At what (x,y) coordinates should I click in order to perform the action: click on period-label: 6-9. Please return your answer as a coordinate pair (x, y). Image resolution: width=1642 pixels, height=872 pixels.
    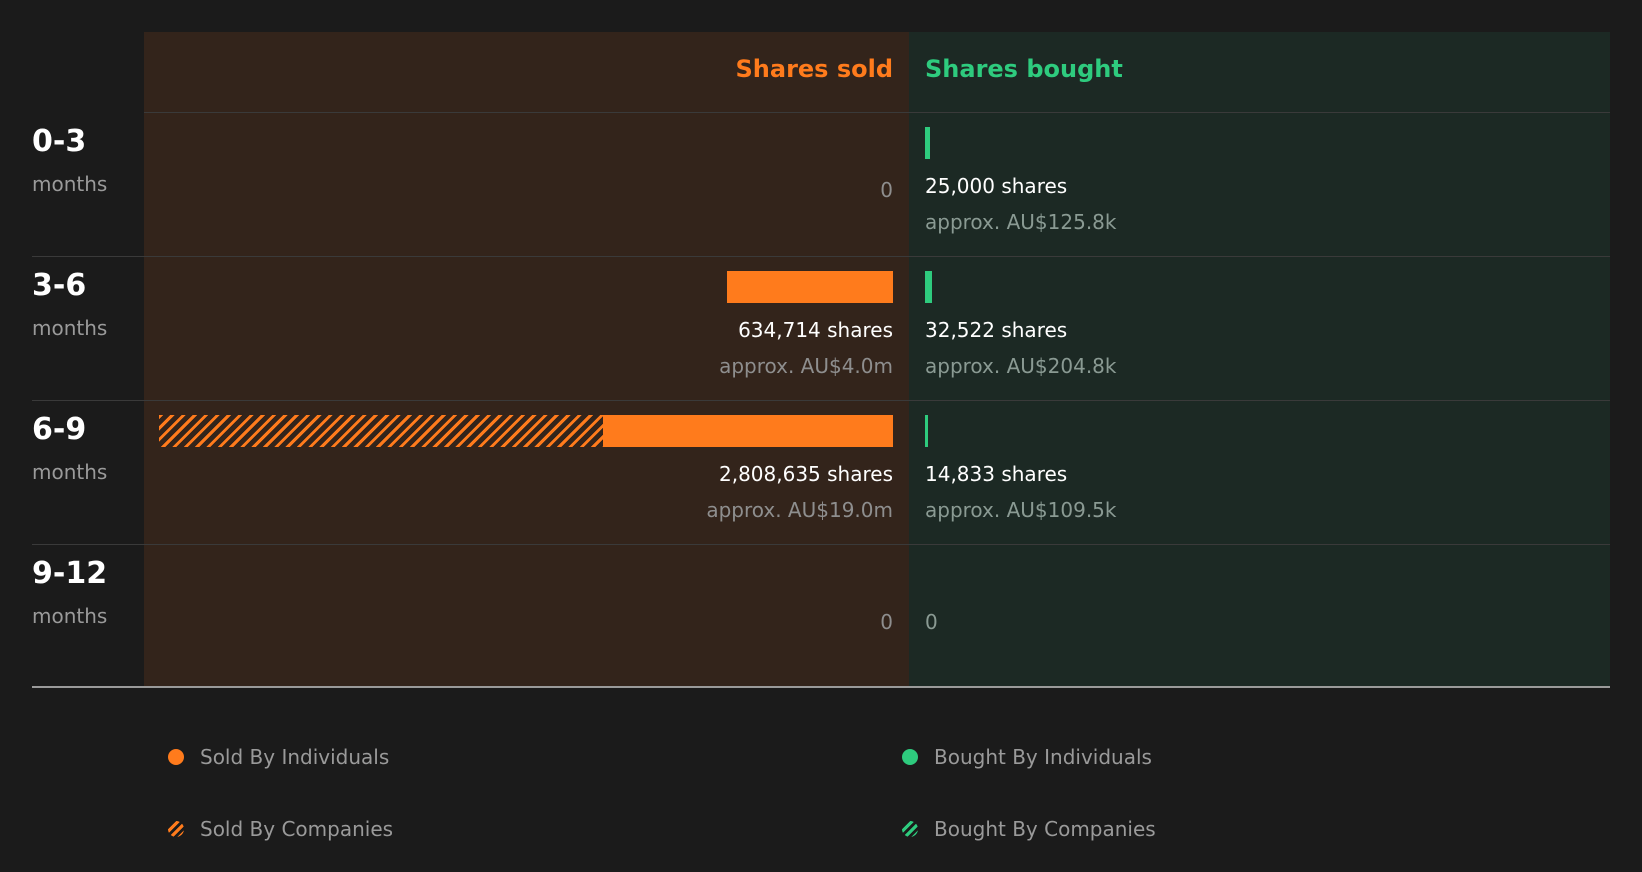
    Looking at the image, I should click on (59, 429).